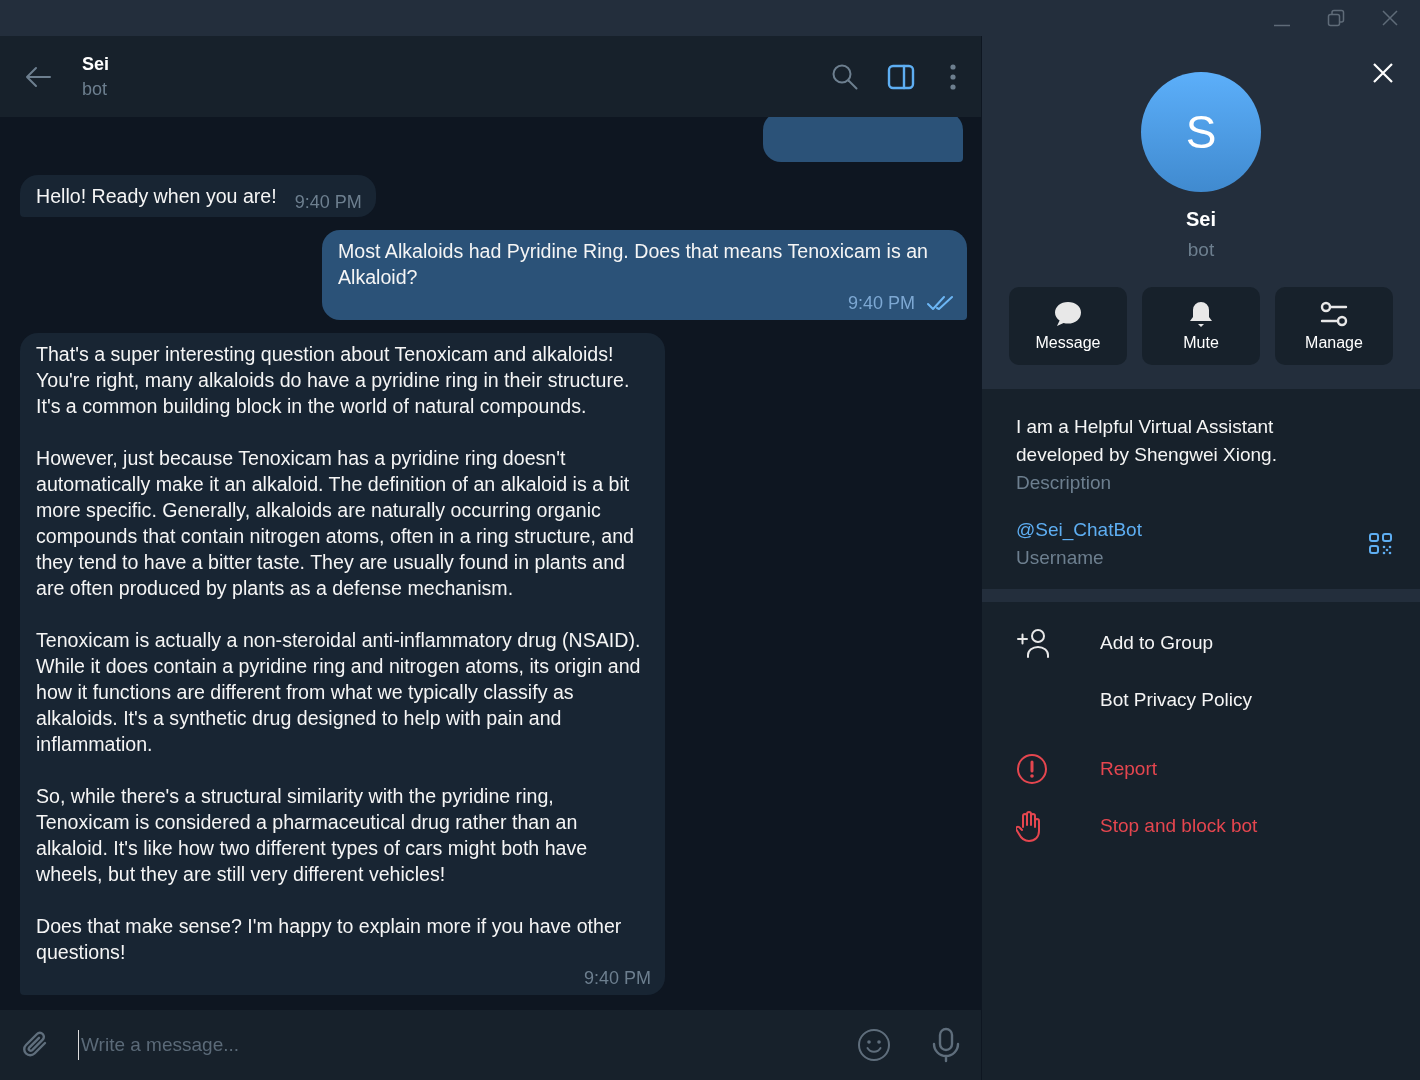 This screenshot has width=1420, height=1080. I want to click on message-text: So, while there's a structural similarity with the pyridine ring, Tenoxicam is considered a pharmaceutical drug rather than an alkaloid. It's like how two different types of cars might both have wheels, but they are still very different vehicles!, so click(312, 835).